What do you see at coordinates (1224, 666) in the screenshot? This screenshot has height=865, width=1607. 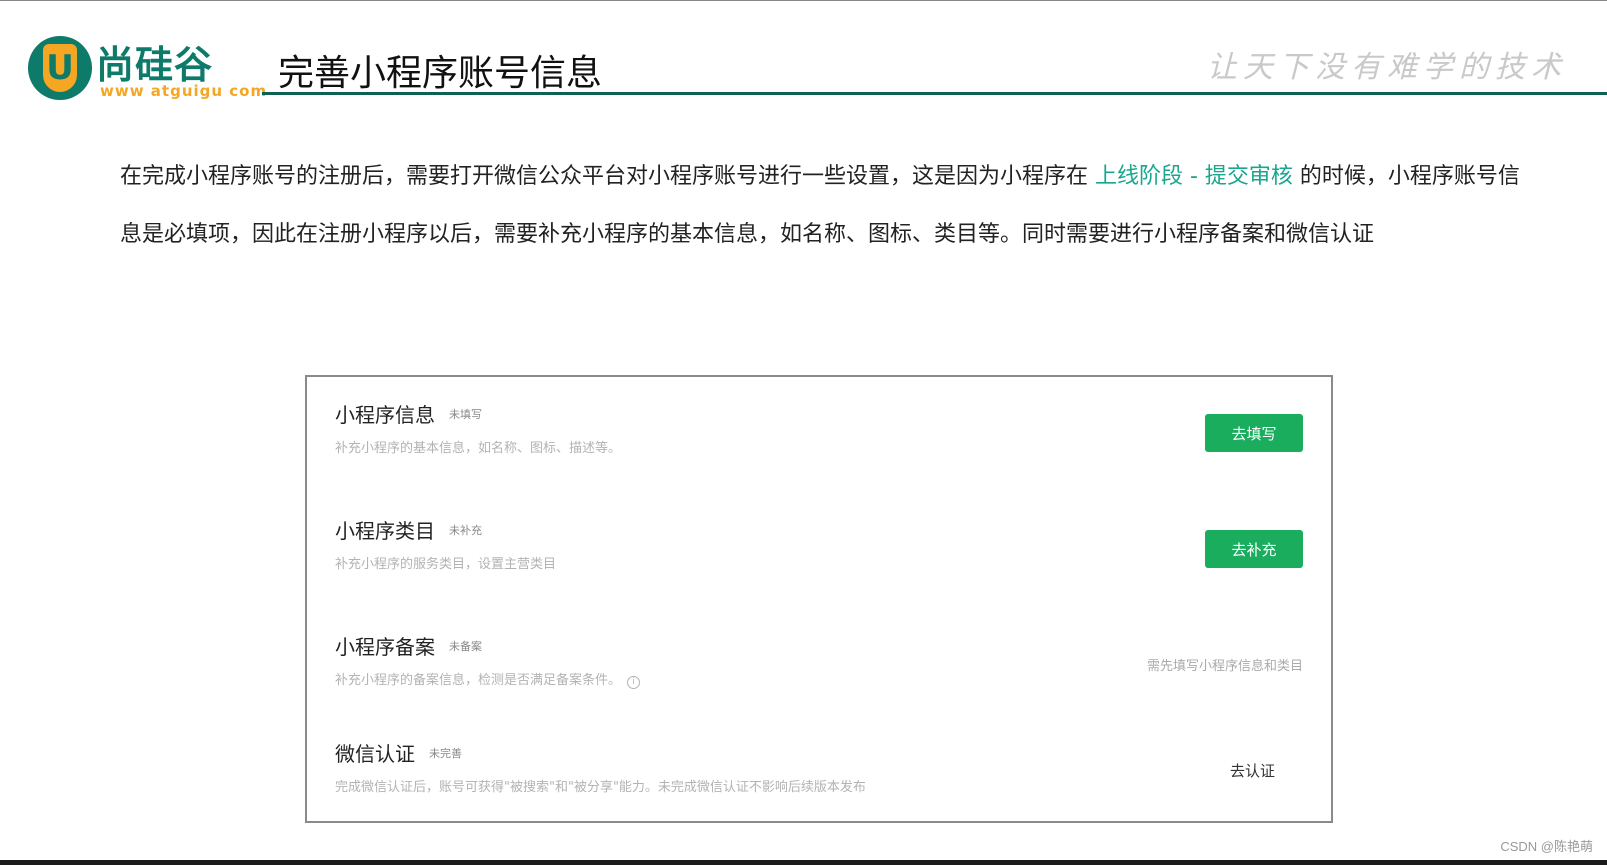 I see `prerequisite-hint: 需先填写小程序信息和类目` at bounding box center [1224, 666].